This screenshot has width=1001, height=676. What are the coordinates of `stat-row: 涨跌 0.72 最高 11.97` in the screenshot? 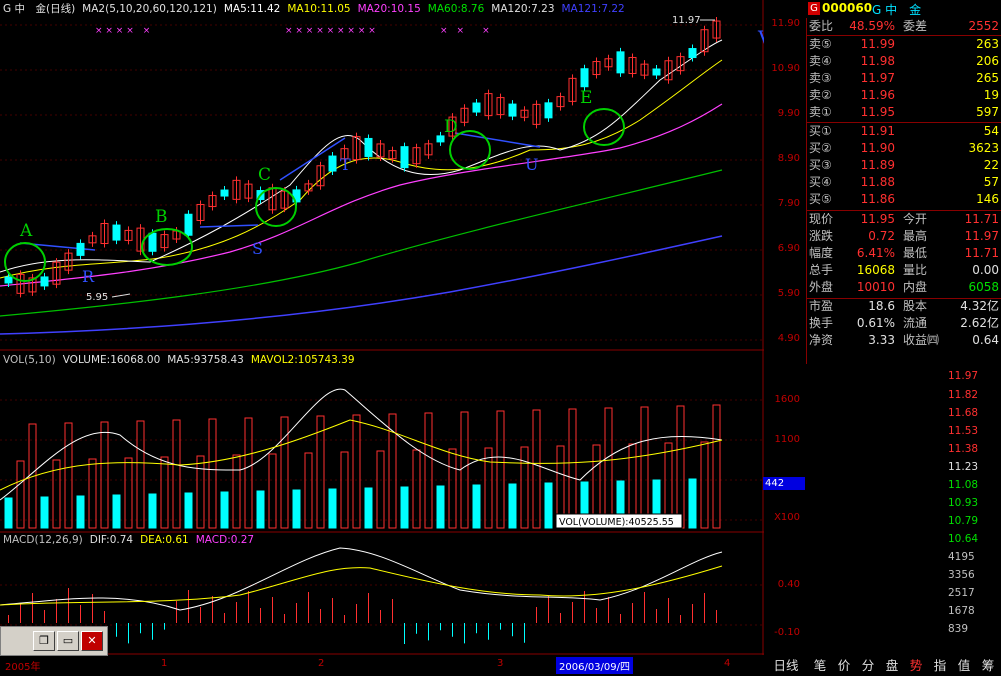 It's located at (904, 236).